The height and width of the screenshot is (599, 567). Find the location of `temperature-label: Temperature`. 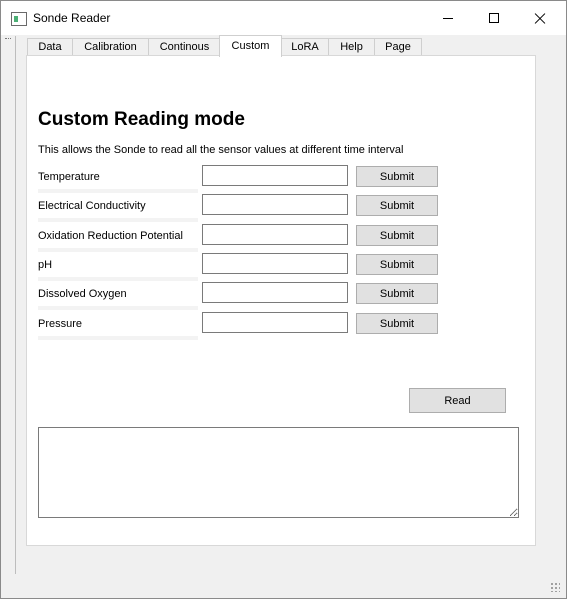

temperature-label: Temperature is located at coordinates (118, 180).